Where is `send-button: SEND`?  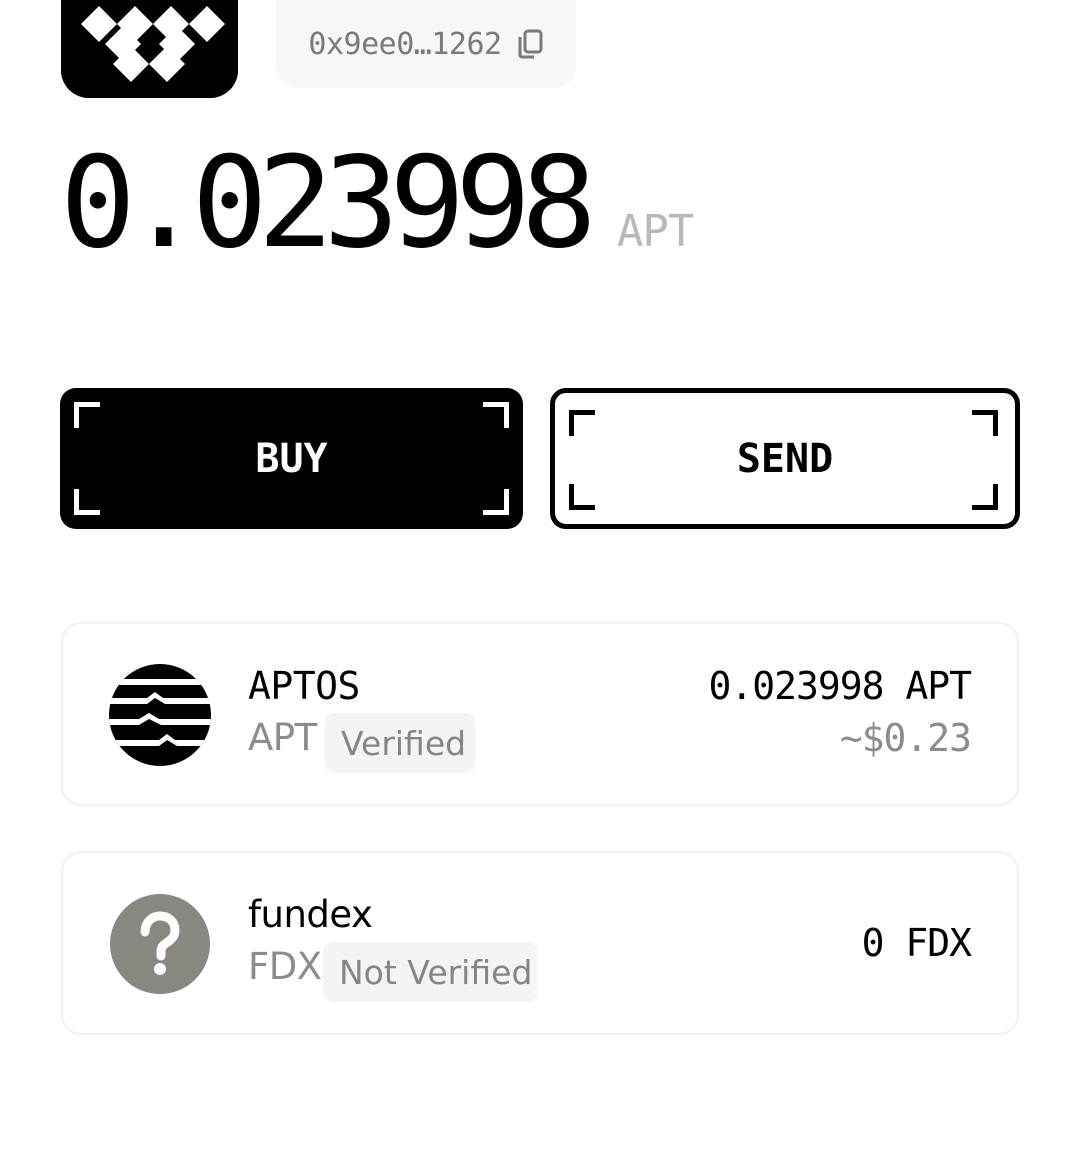
send-button: SEND is located at coordinates (785, 458).